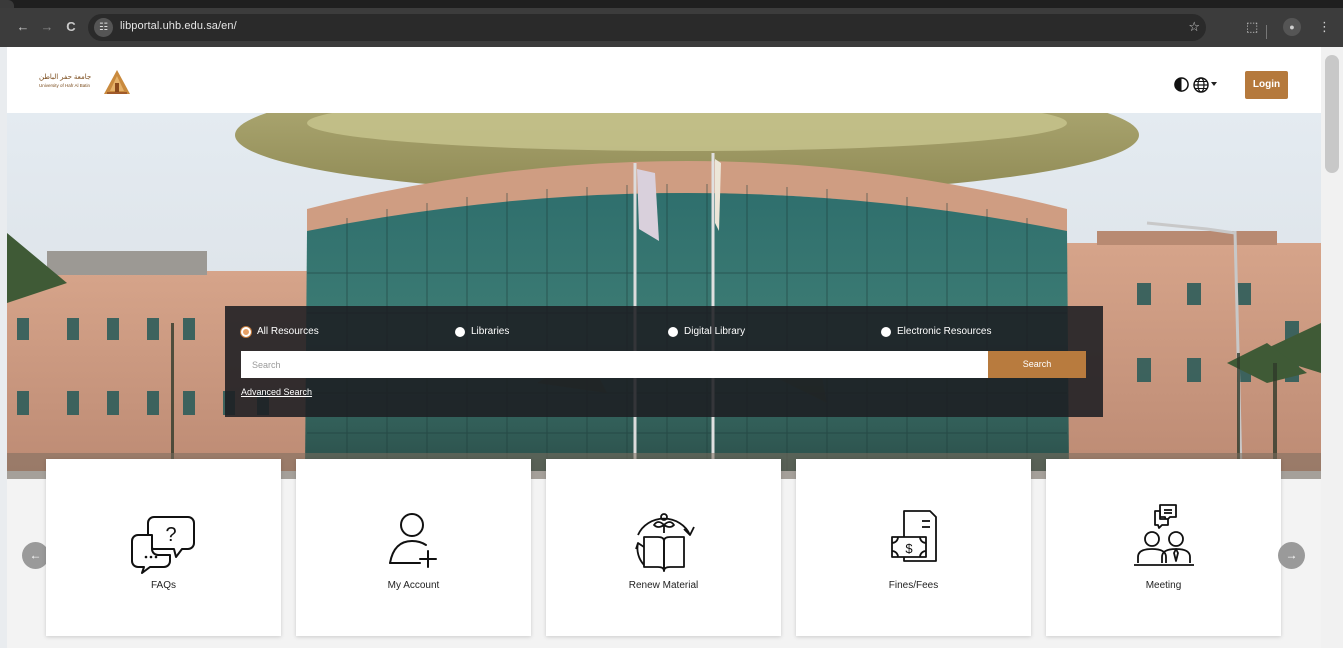  I want to click on carousel-next-icon: →, so click(1291, 555).